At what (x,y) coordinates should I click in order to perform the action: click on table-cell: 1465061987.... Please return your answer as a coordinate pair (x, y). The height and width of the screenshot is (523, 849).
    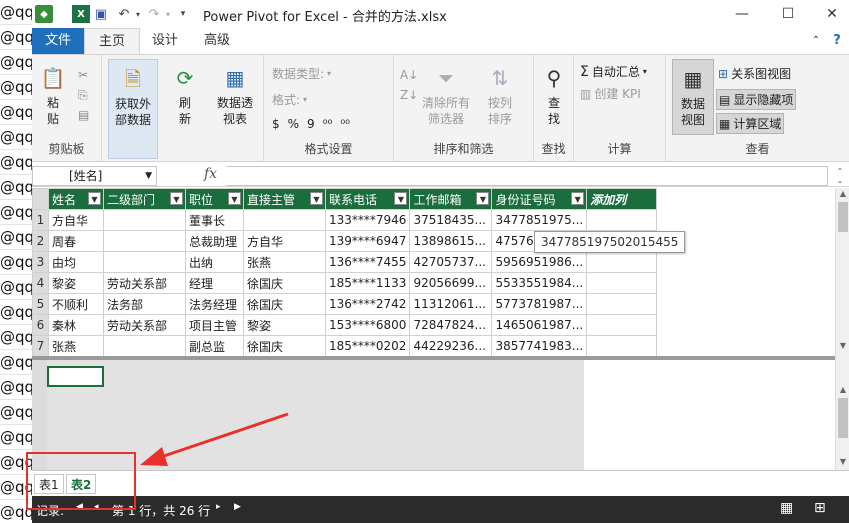
    Looking at the image, I should click on (539, 325).